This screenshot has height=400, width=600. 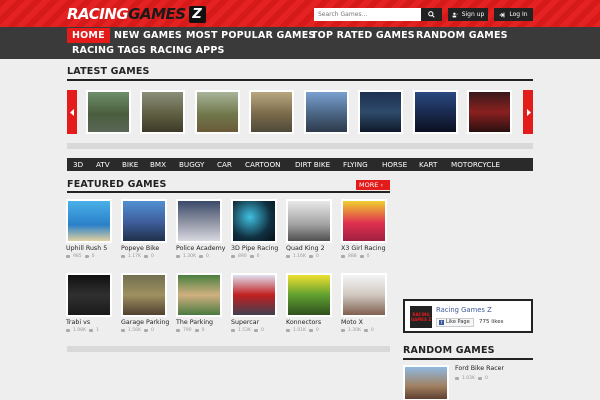 What do you see at coordinates (475, 164) in the screenshot?
I see `tag-motorcycle: MOTORCYCLE` at bounding box center [475, 164].